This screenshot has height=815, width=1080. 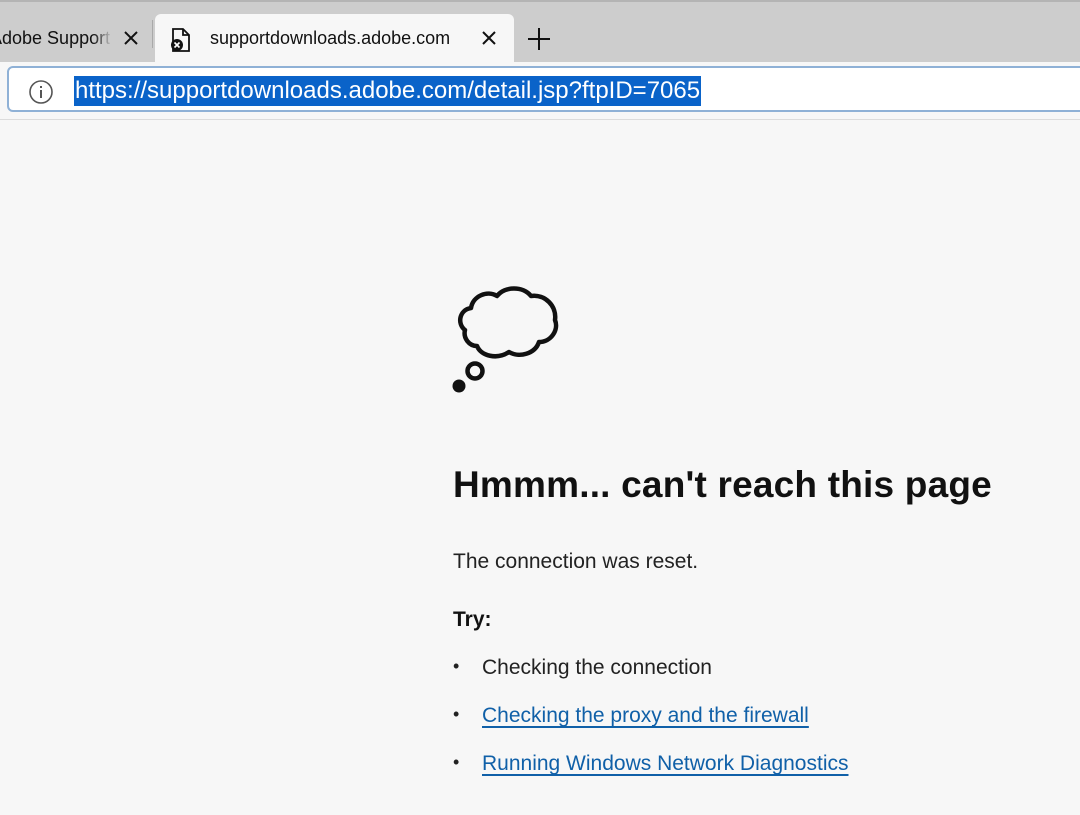 I want to click on error-heading: Hmmm... can't reach this page, so click(x=722, y=484).